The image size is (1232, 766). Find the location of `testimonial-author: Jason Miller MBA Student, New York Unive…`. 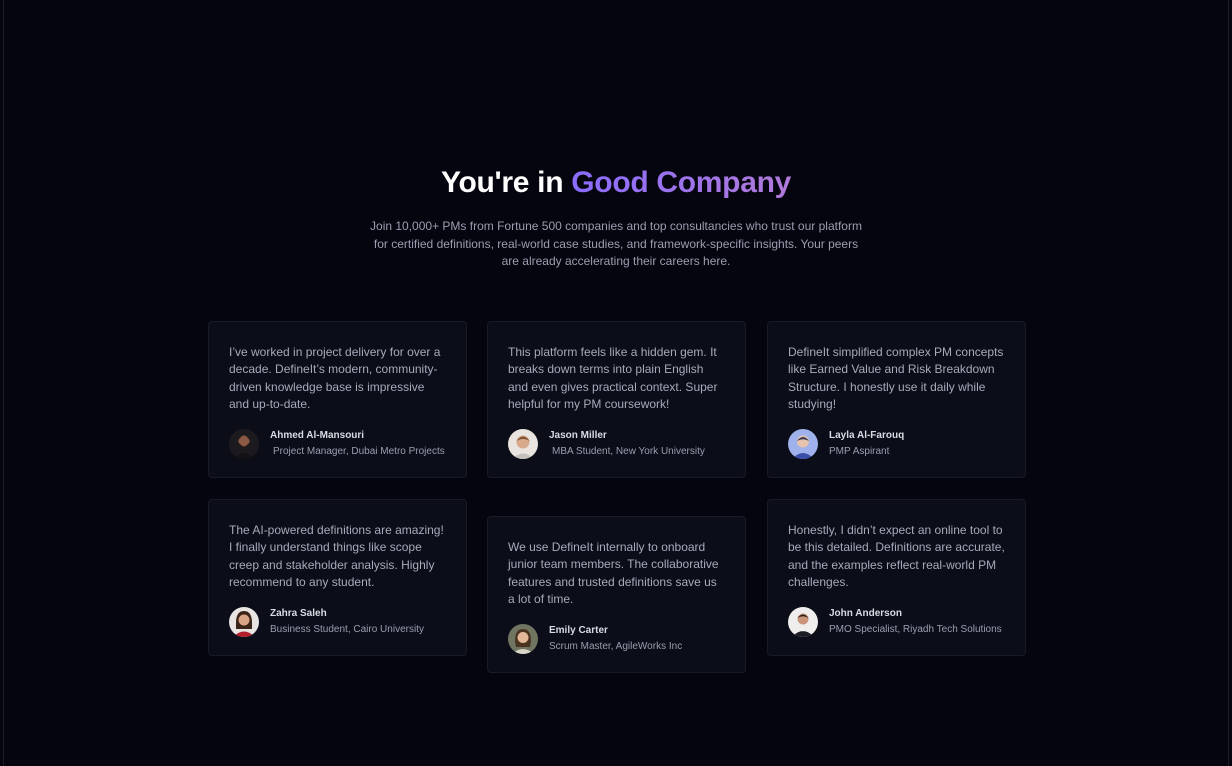

testimonial-author: Jason Miller MBA Student, New York Unive… is located at coordinates (616, 443).